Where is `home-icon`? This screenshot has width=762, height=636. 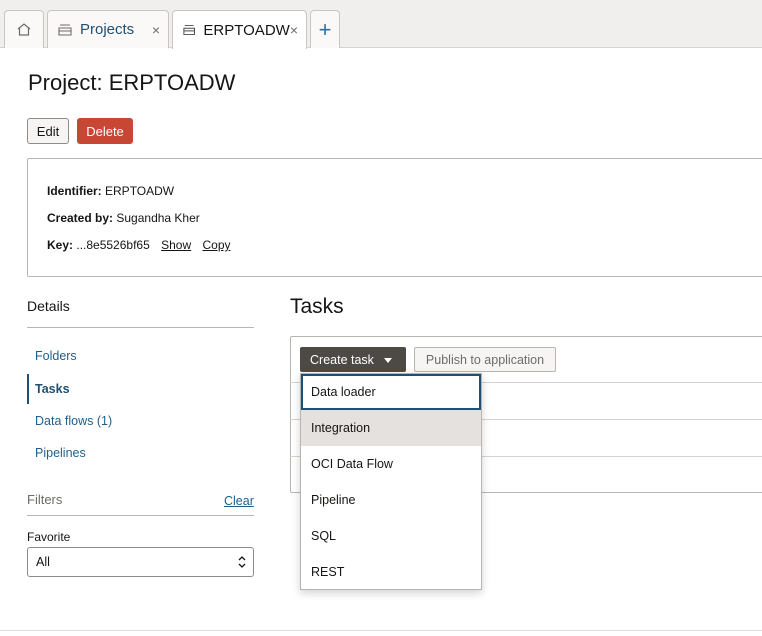
home-icon is located at coordinates (24, 29).